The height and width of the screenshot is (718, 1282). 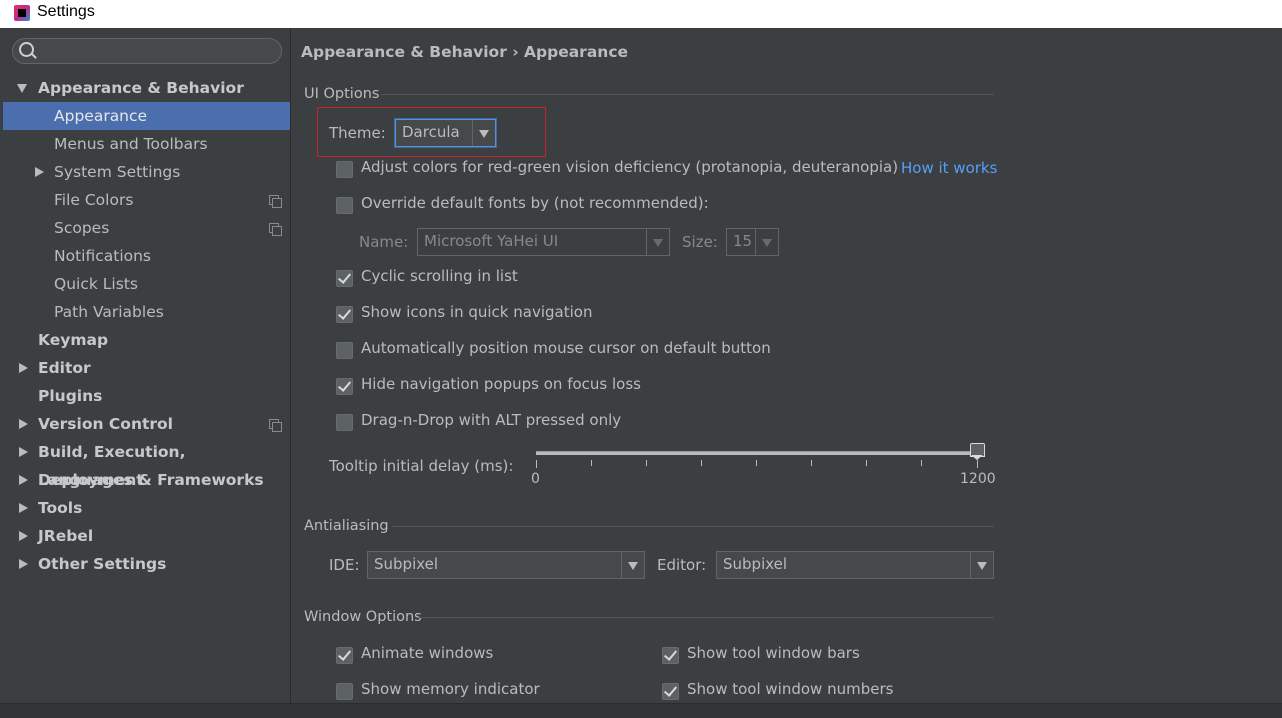 What do you see at coordinates (145, 228) in the screenshot?
I see `sidebar-item-scopes: Scopes` at bounding box center [145, 228].